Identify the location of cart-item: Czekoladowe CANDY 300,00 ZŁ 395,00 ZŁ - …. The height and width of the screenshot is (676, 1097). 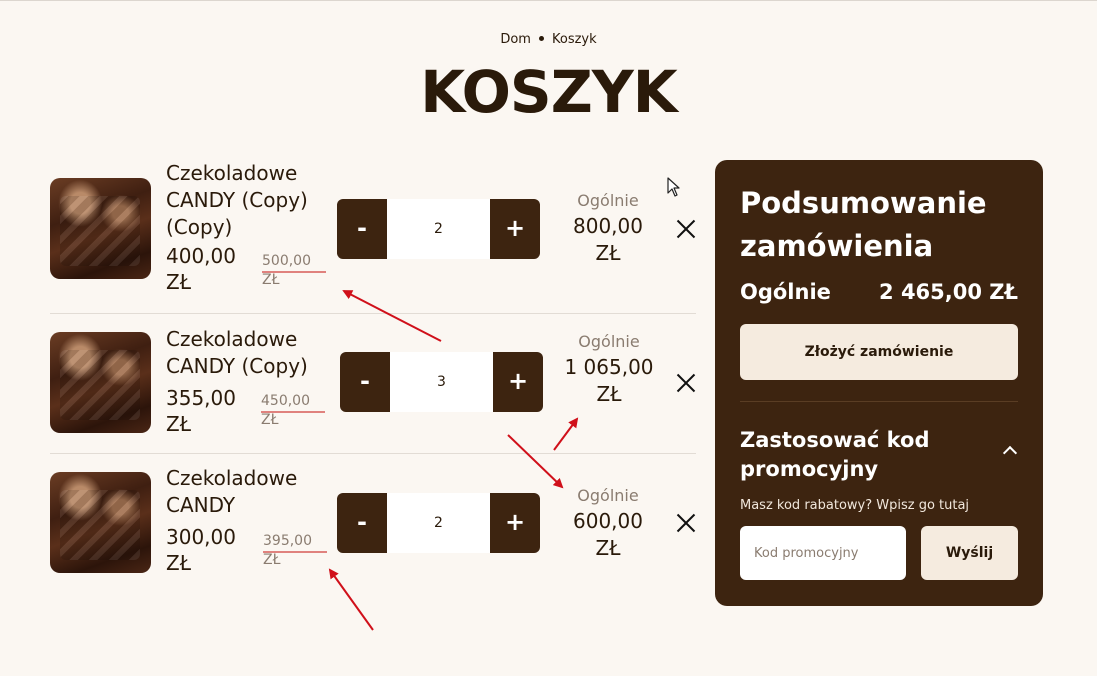
(373, 520).